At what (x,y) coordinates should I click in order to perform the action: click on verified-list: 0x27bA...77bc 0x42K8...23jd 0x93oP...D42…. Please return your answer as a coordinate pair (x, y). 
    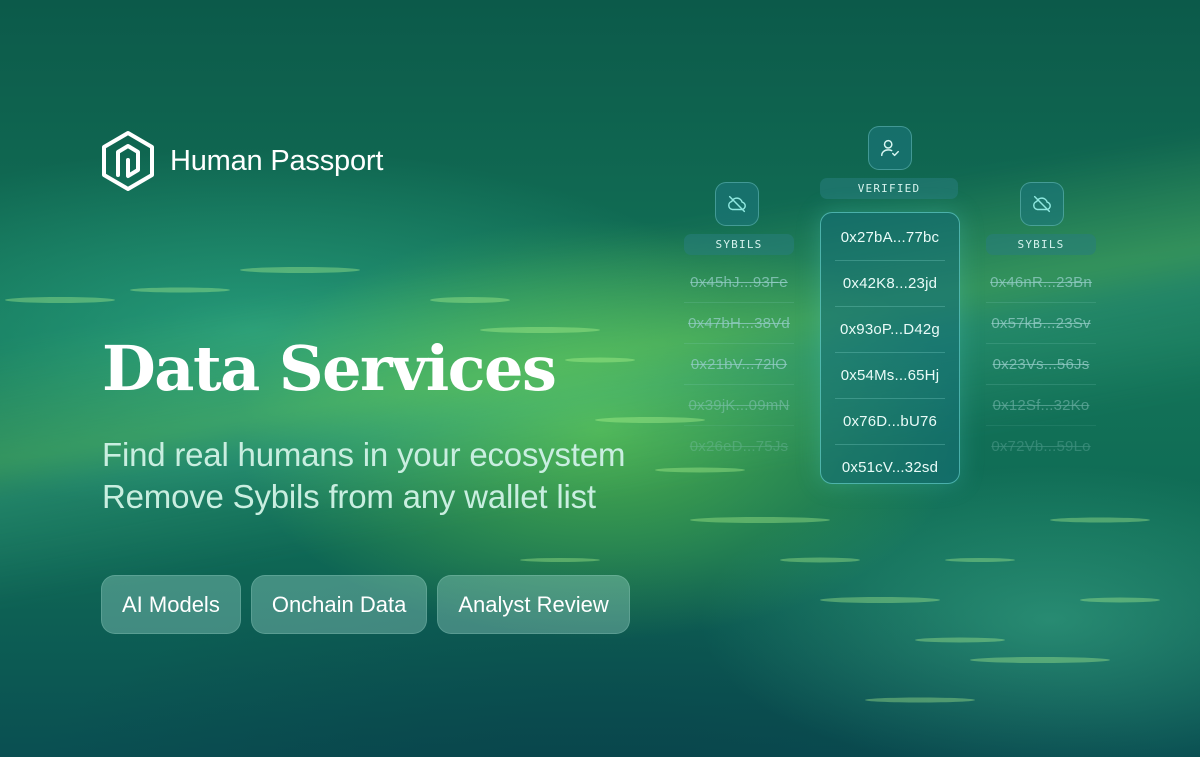
    Looking at the image, I should click on (890, 352).